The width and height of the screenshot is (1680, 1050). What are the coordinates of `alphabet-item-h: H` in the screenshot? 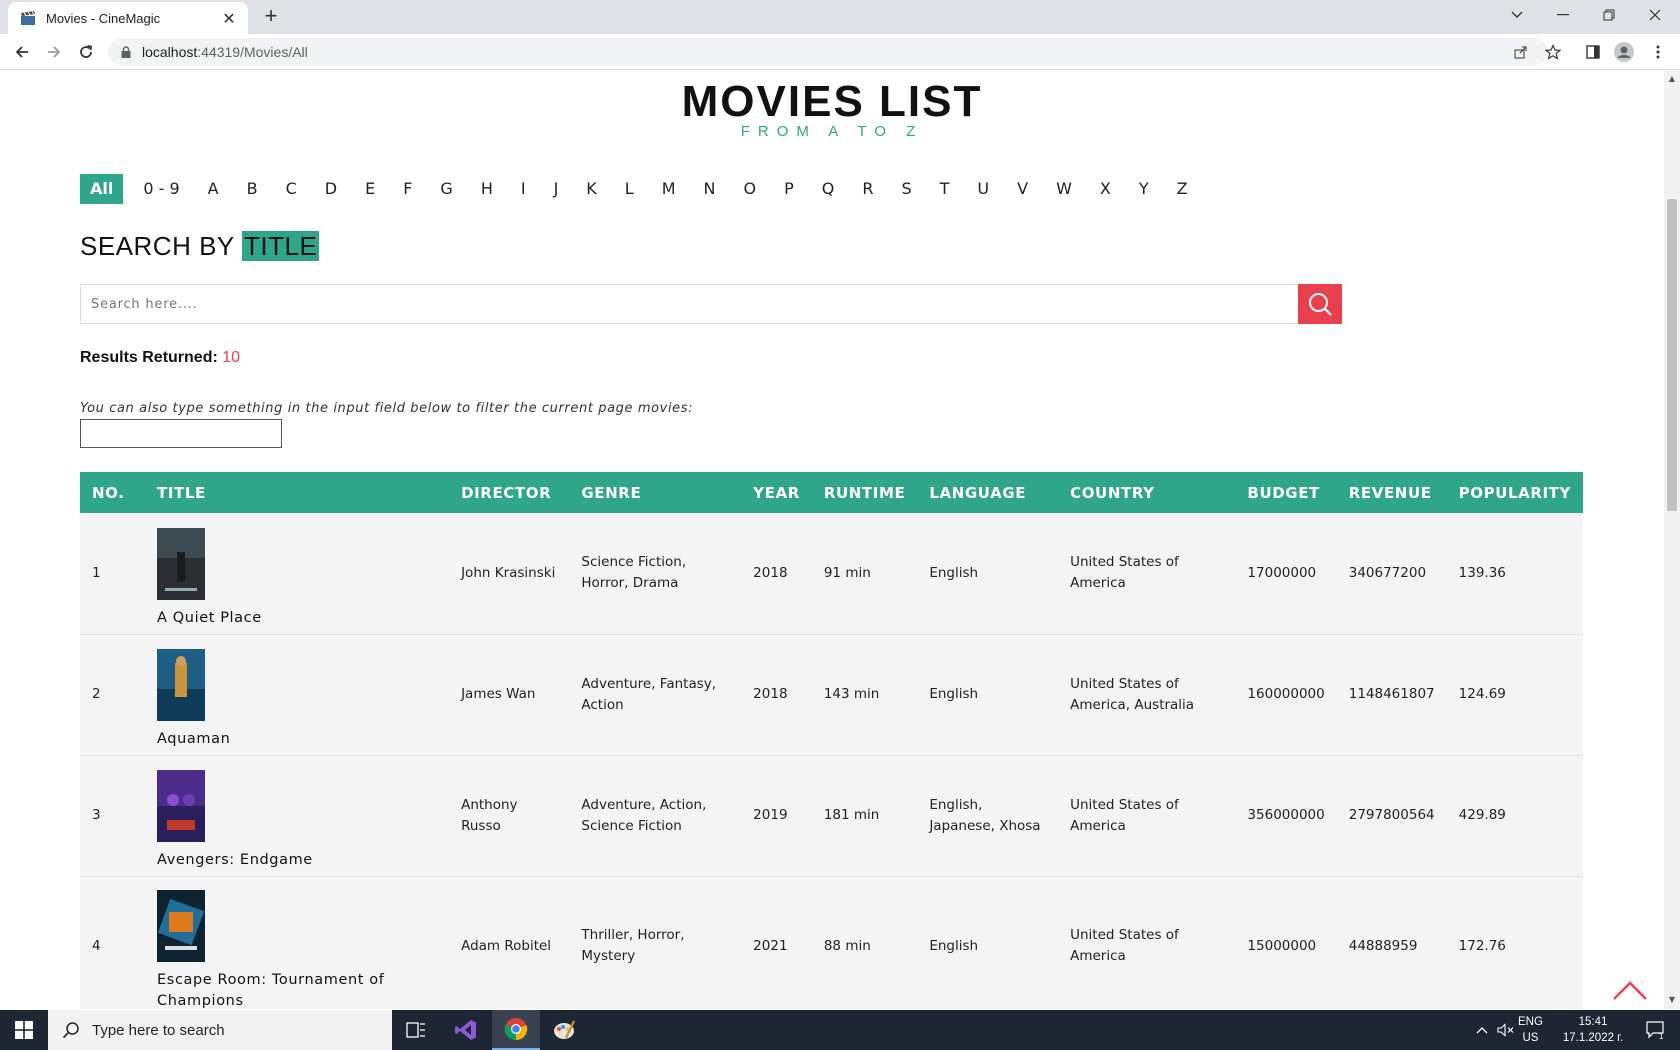 It's located at (487, 189).